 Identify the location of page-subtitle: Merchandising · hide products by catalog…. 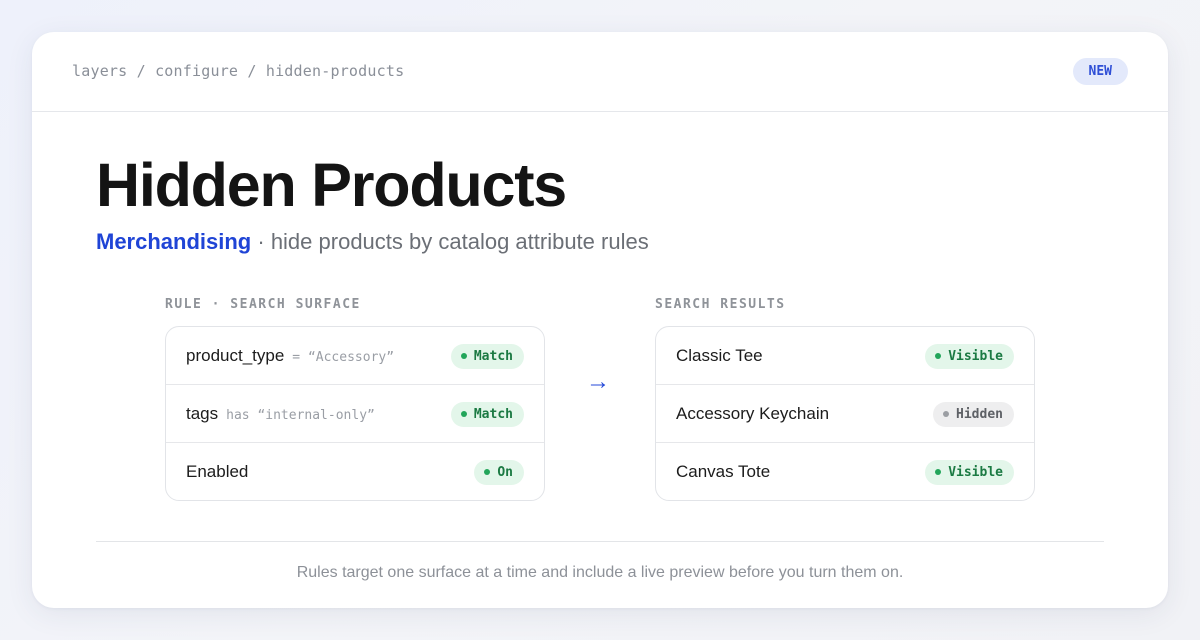
(372, 242).